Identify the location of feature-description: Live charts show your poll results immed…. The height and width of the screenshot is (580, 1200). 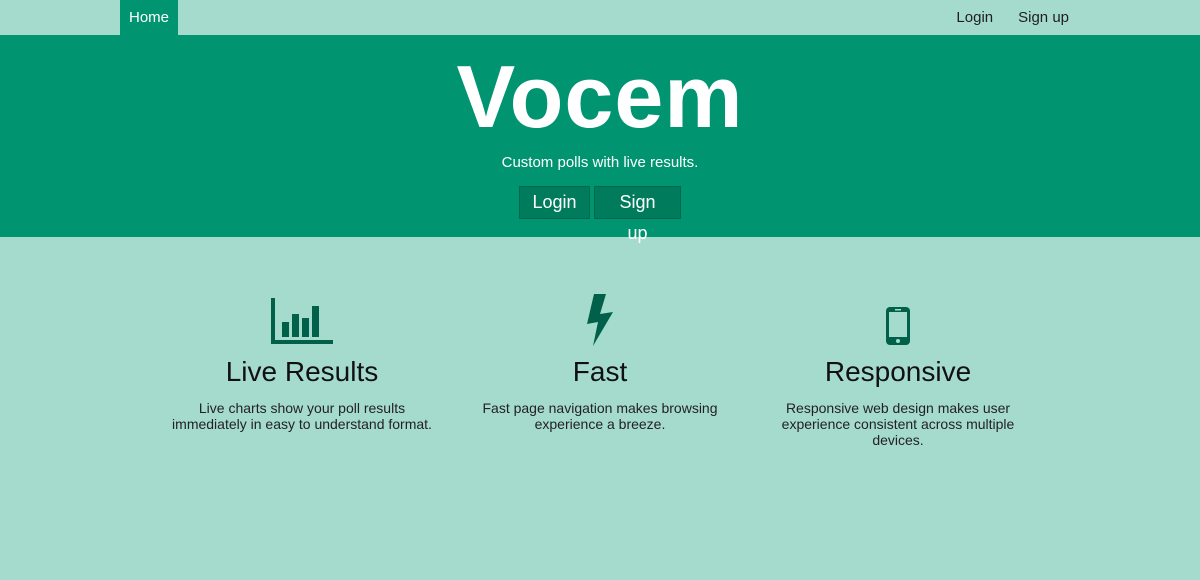
(302, 416).